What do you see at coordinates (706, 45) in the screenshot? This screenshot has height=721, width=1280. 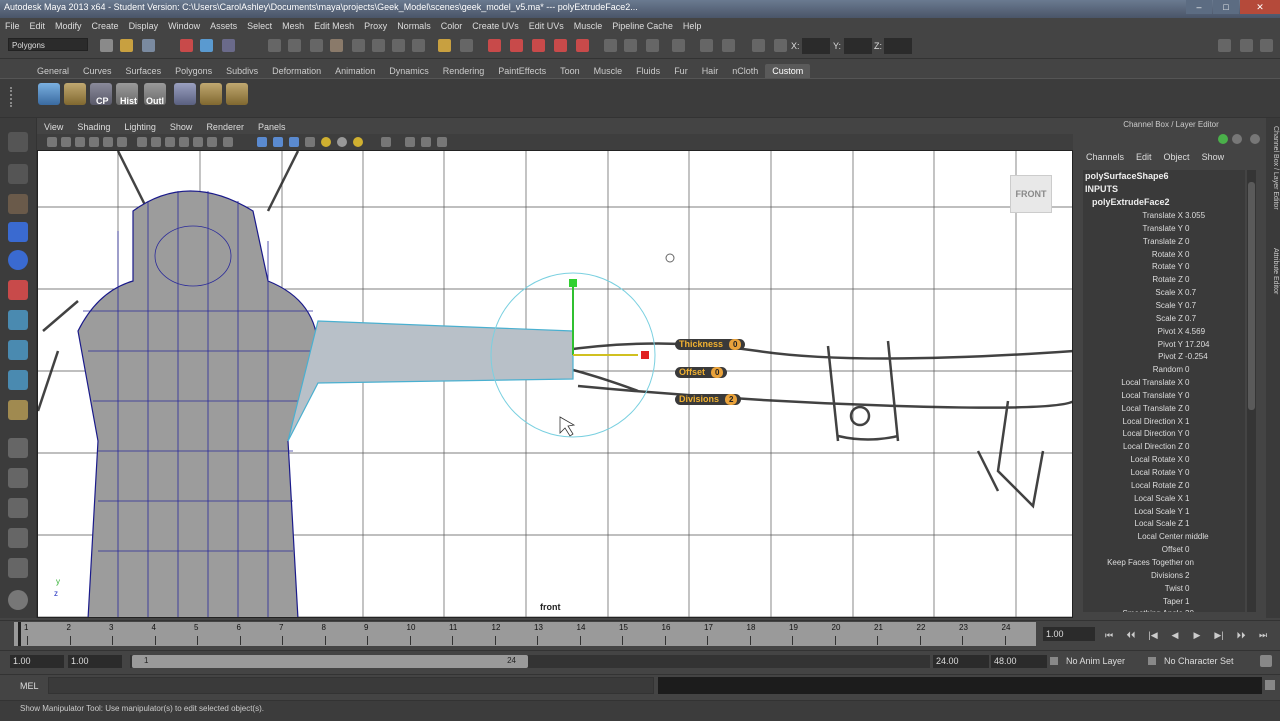 I see `transform-mode-icon` at bounding box center [706, 45].